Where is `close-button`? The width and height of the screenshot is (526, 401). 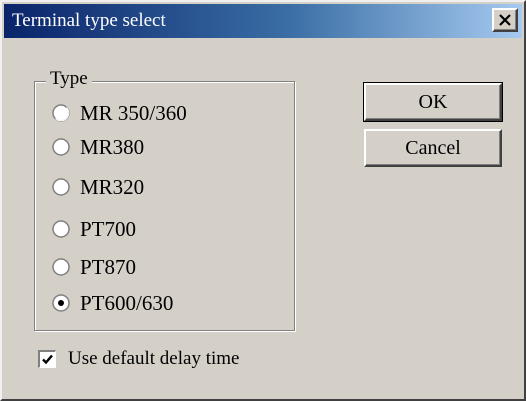
close-button is located at coordinates (505, 20).